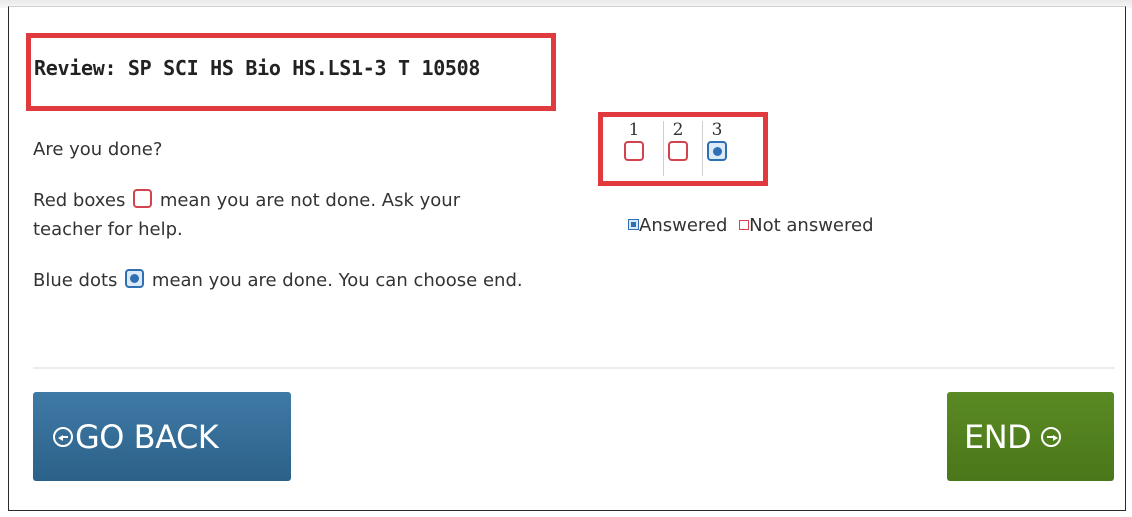  I want to click on answered-dot-icon, so click(717, 151).